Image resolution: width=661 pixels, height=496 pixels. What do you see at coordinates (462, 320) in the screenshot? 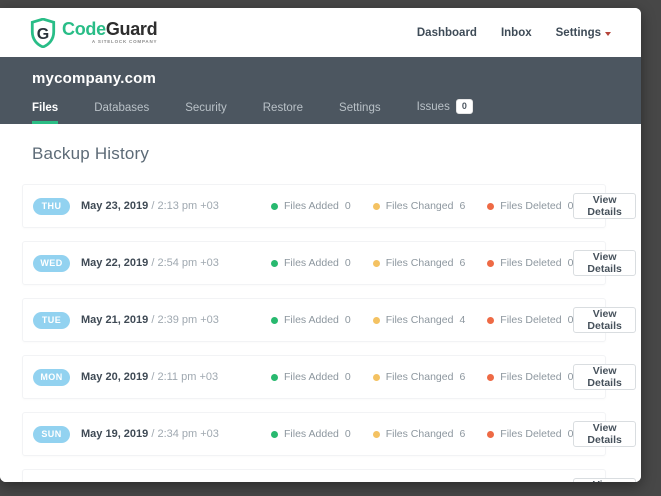
I see `files-changed-count: 4` at bounding box center [462, 320].